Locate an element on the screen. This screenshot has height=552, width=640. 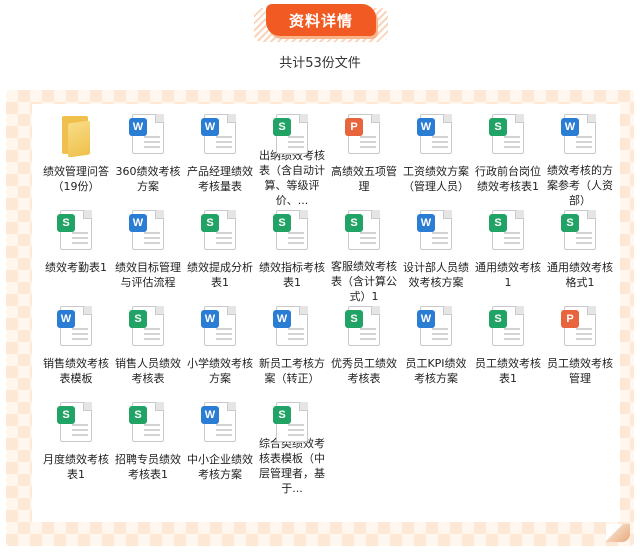
file-item: W 小学绩效考核方案 is located at coordinates (220, 352).